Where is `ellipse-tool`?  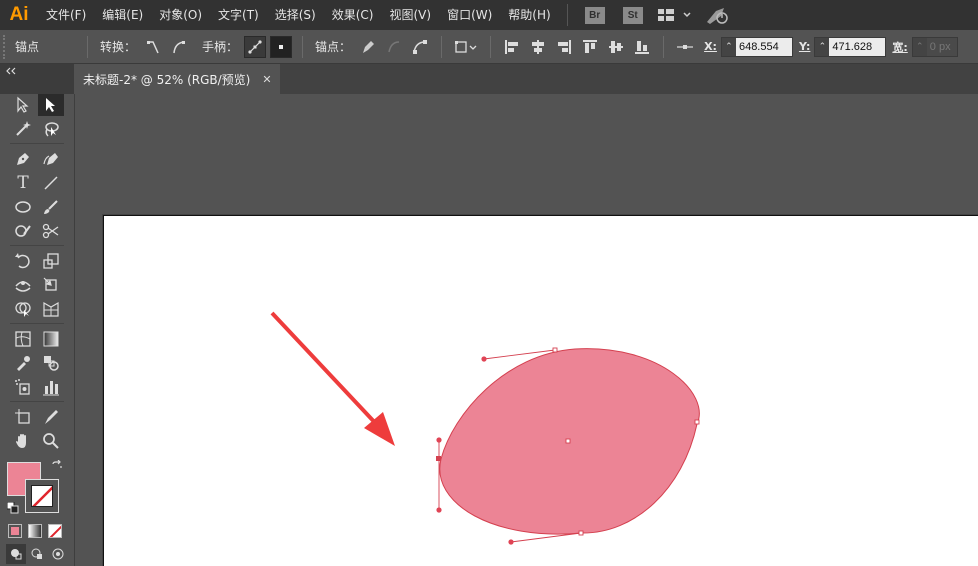
ellipse-tool is located at coordinates (23, 207).